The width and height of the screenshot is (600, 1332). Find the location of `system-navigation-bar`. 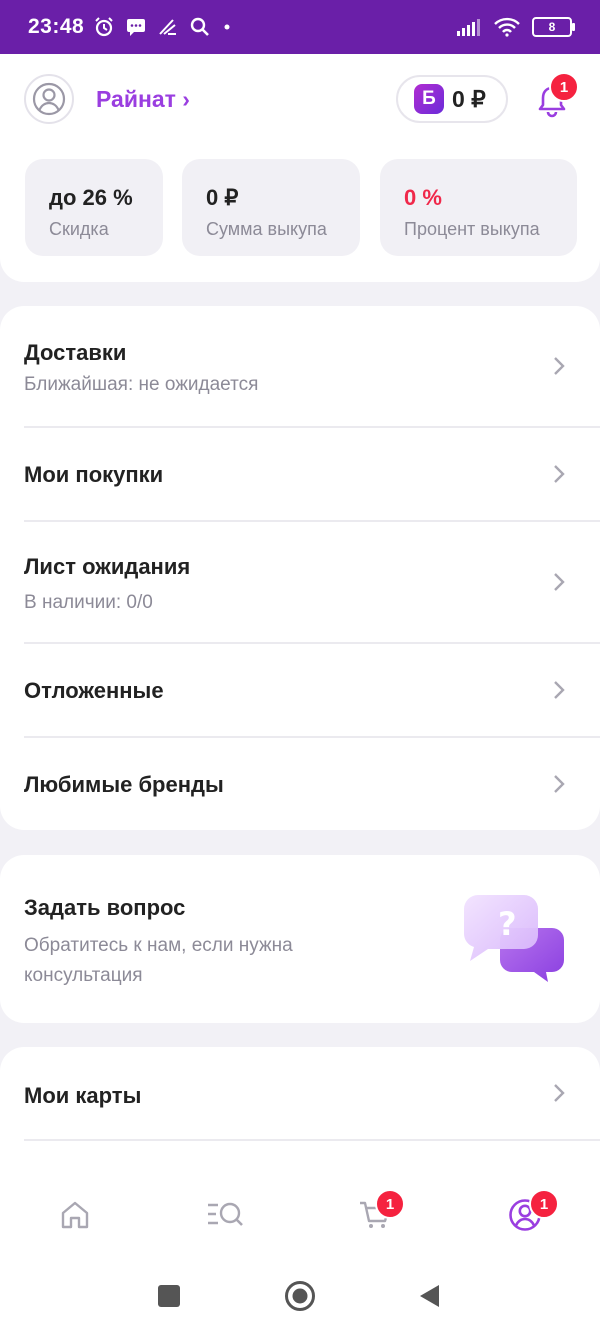

system-navigation-bar is located at coordinates (300, 1297).